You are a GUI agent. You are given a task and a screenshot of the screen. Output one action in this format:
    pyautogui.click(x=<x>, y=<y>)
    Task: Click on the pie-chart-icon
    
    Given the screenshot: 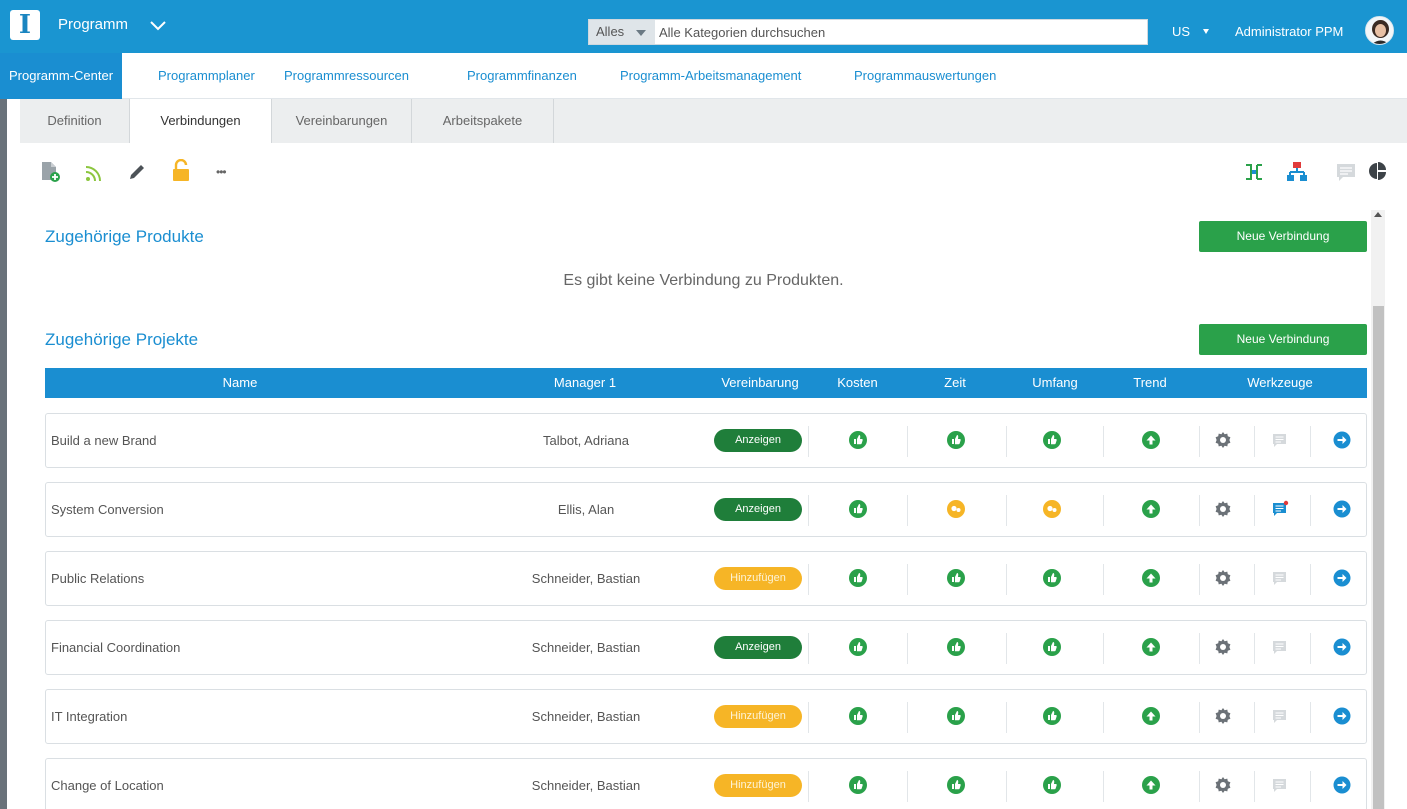 What is the action you would take?
    pyautogui.click(x=1377, y=171)
    